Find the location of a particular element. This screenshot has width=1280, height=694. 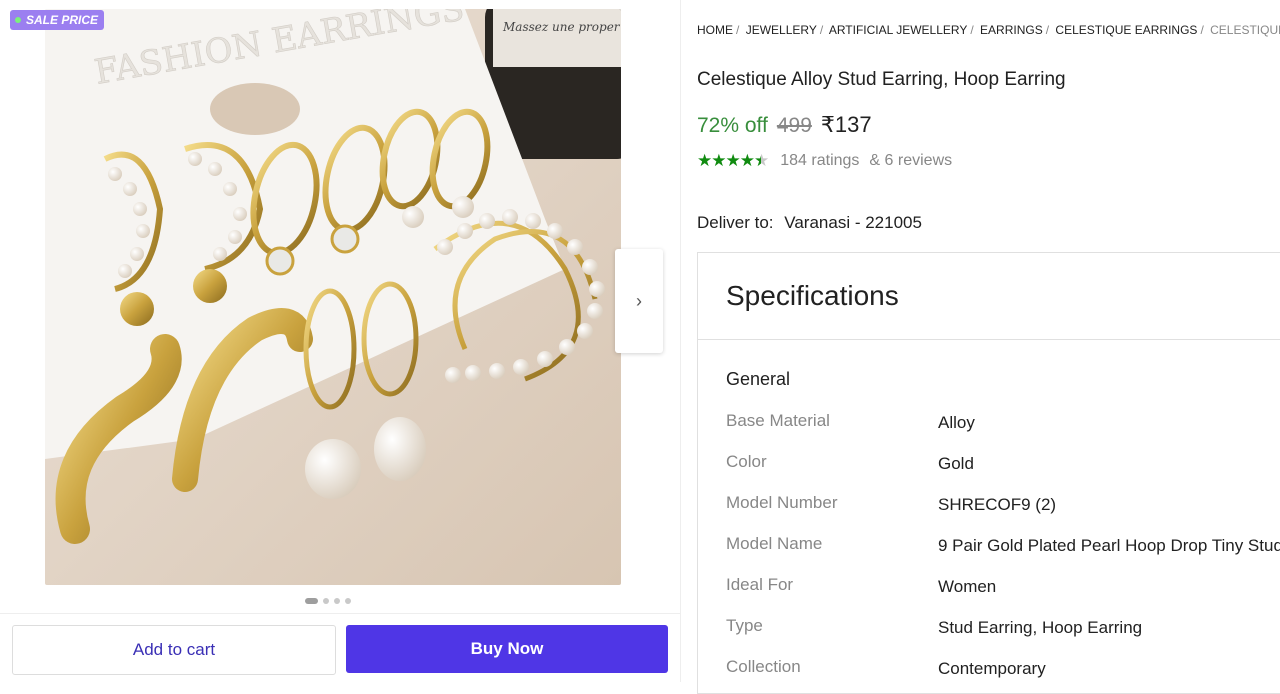

spec-key: Ideal For is located at coordinates (760, 584).